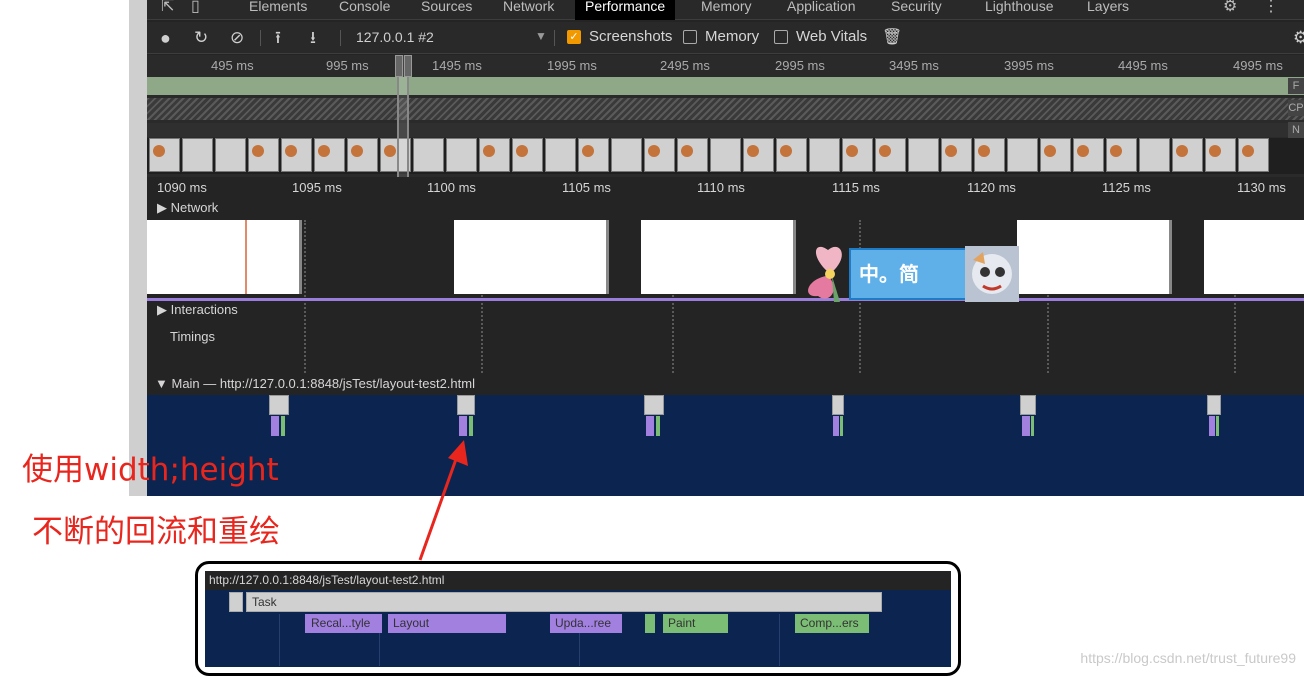 The height and width of the screenshot is (677, 1304). What do you see at coordinates (1019, 10) in the screenshot?
I see `tab-lighthouse: Lighthouse` at bounding box center [1019, 10].